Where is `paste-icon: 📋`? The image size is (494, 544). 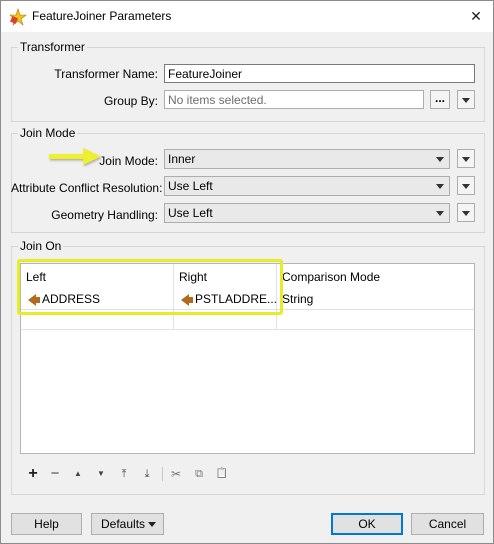
paste-icon: 📋 is located at coordinates (222, 474).